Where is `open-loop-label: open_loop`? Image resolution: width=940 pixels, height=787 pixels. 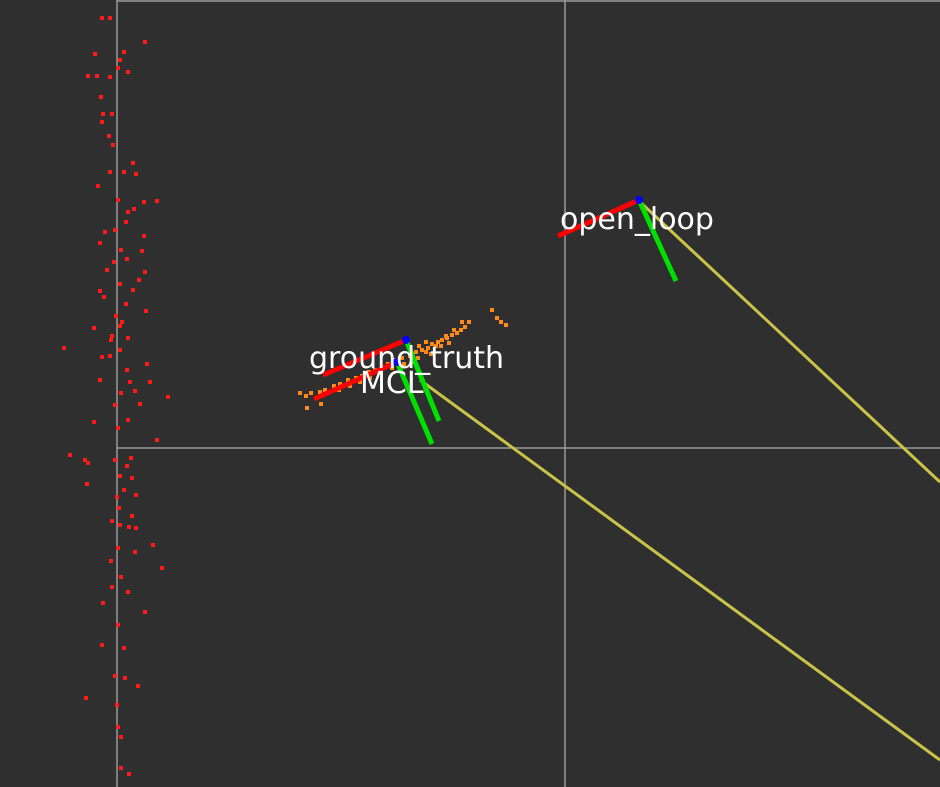
open-loop-label: open_loop is located at coordinates (637, 219).